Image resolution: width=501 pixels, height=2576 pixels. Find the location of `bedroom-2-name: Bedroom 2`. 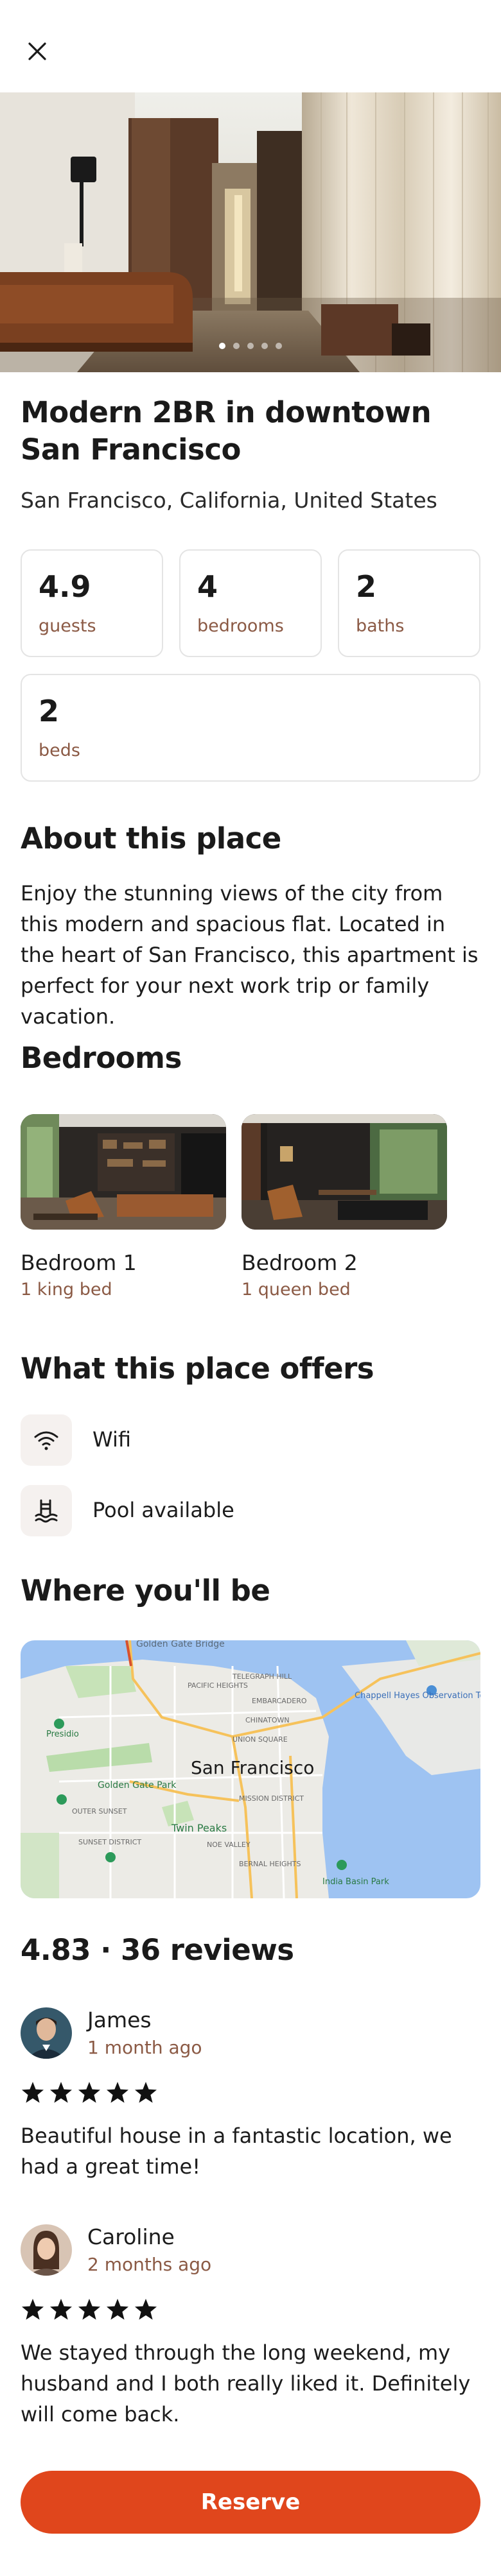

bedroom-2-name: Bedroom 2 is located at coordinates (300, 1262).